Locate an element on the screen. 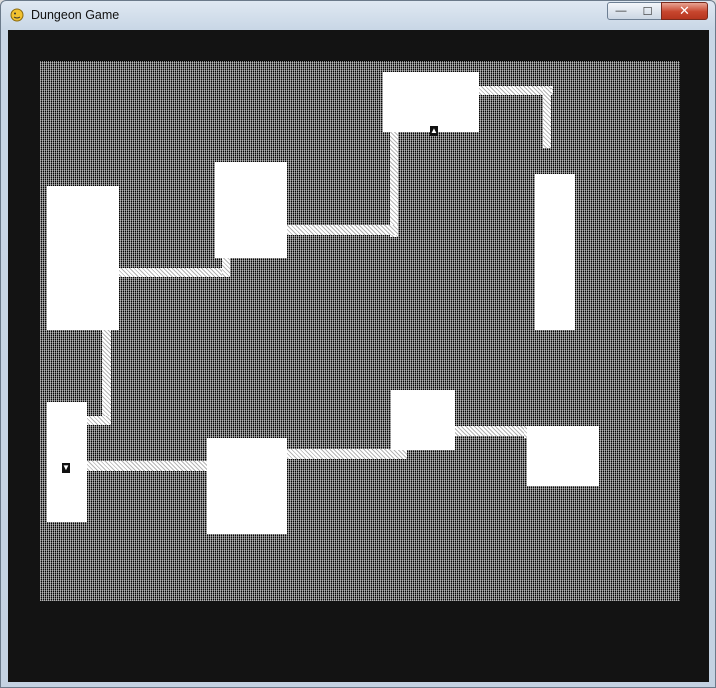 This screenshot has width=716, height=688. close-button: ✕ is located at coordinates (684, 11).